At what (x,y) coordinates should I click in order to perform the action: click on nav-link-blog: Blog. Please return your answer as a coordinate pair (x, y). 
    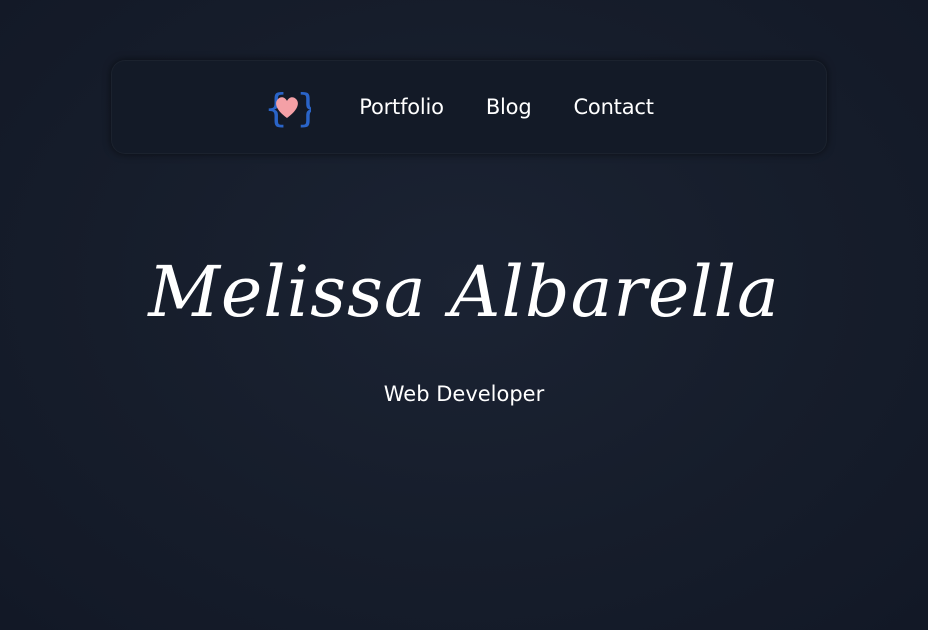
    Looking at the image, I should click on (509, 107).